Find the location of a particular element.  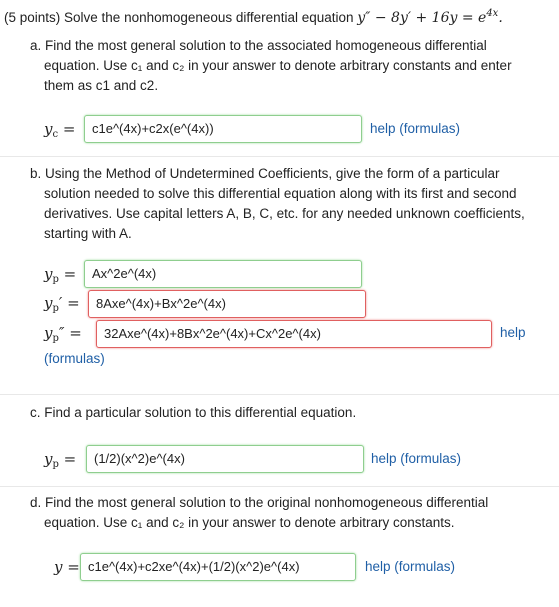

part-a-line-3: them as c1 and c2. is located at coordinates (101, 85).